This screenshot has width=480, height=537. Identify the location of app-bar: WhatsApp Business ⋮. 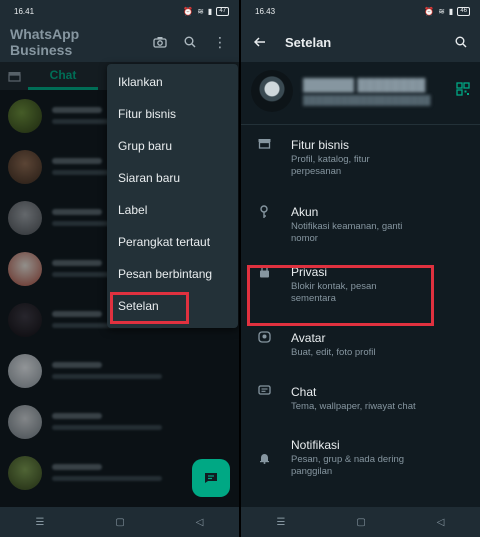
(119, 42).